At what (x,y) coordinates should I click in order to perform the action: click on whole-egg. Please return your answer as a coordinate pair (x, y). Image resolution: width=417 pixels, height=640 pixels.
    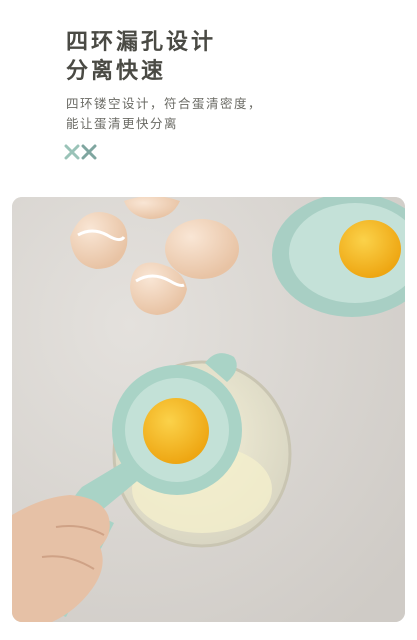
    Looking at the image, I should click on (202, 249).